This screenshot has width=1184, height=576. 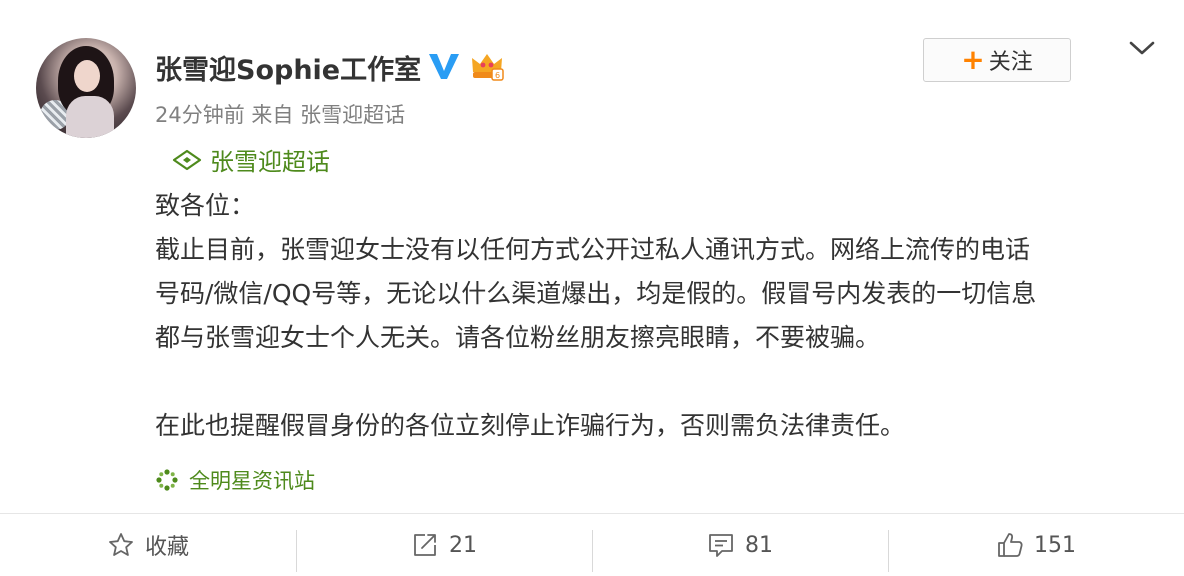 What do you see at coordinates (593, 249) in the screenshot?
I see `content-line: 截止目前，张雪迎女士没有以任何方式公开过私人通讯方式。网络上流传的电话` at bounding box center [593, 249].